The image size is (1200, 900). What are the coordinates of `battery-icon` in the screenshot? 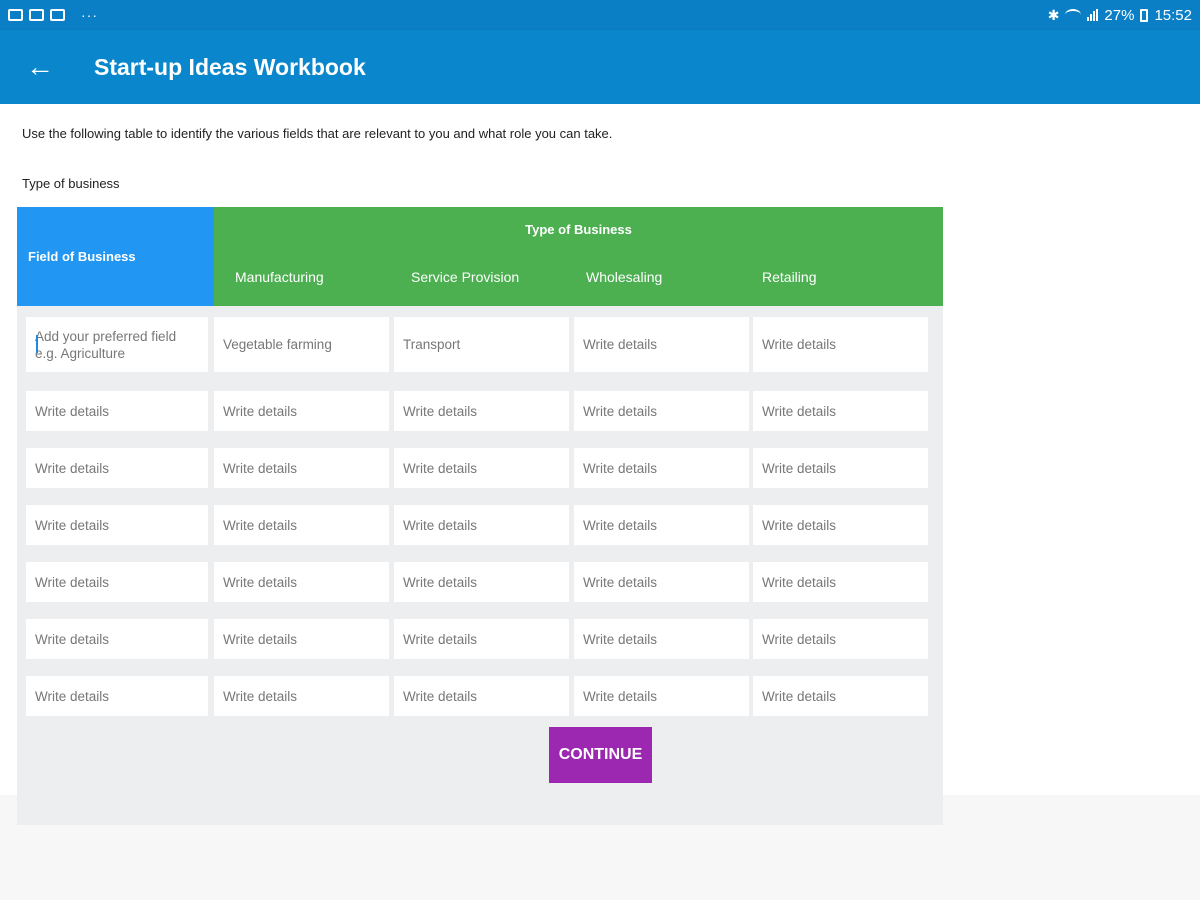 It's located at (1144, 15).